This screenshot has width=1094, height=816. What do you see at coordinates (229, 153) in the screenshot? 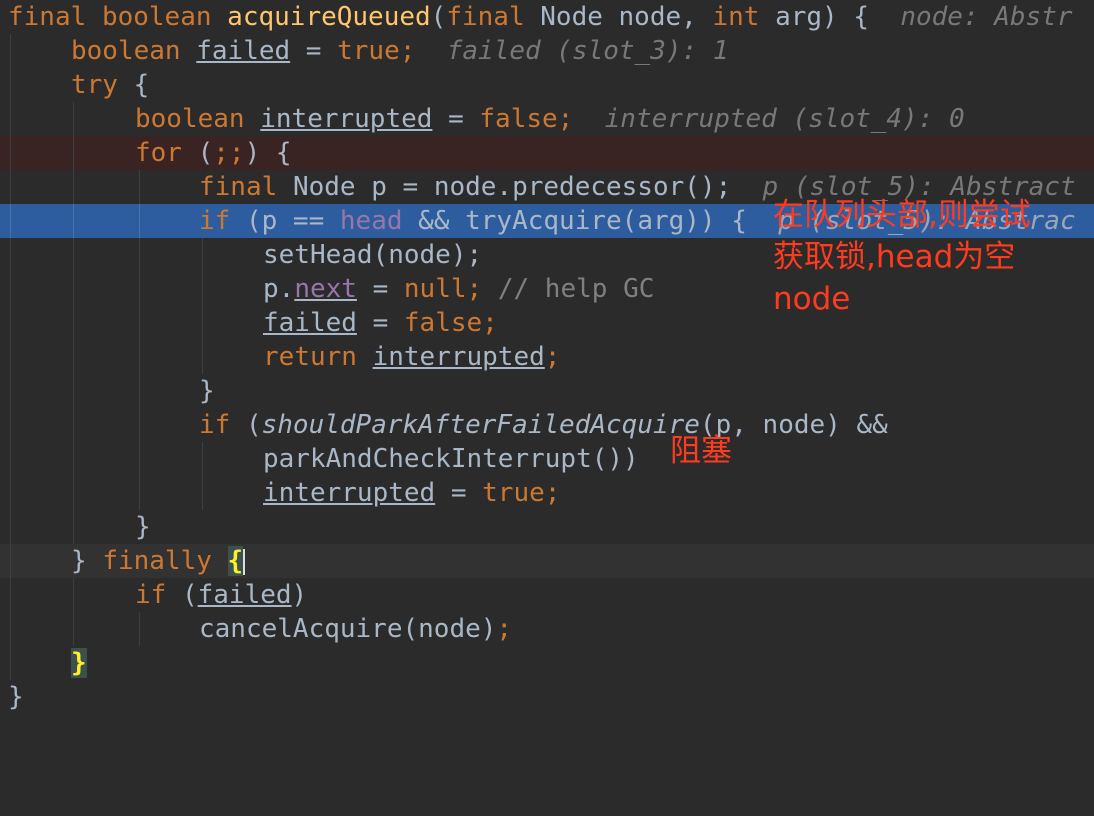
I see `semicolon: ;;` at bounding box center [229, 153].